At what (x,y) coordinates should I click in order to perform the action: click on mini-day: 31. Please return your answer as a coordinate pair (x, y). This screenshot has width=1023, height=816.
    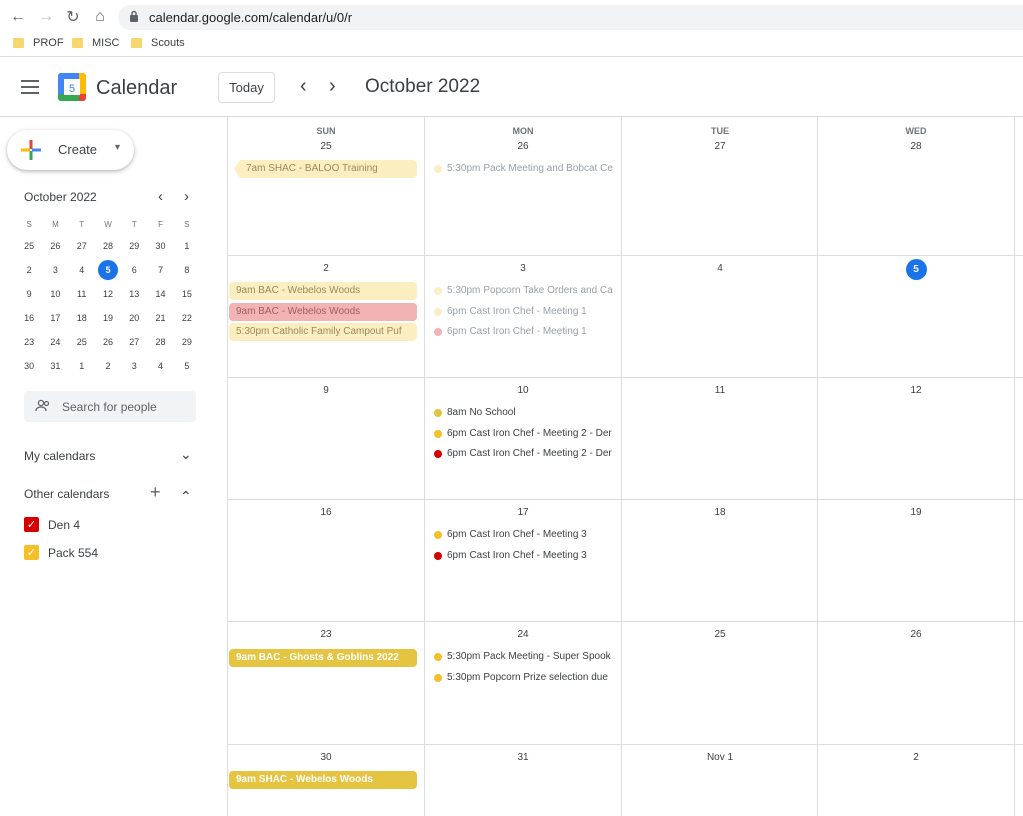
    Looking at the image, I should click on (55, 366).